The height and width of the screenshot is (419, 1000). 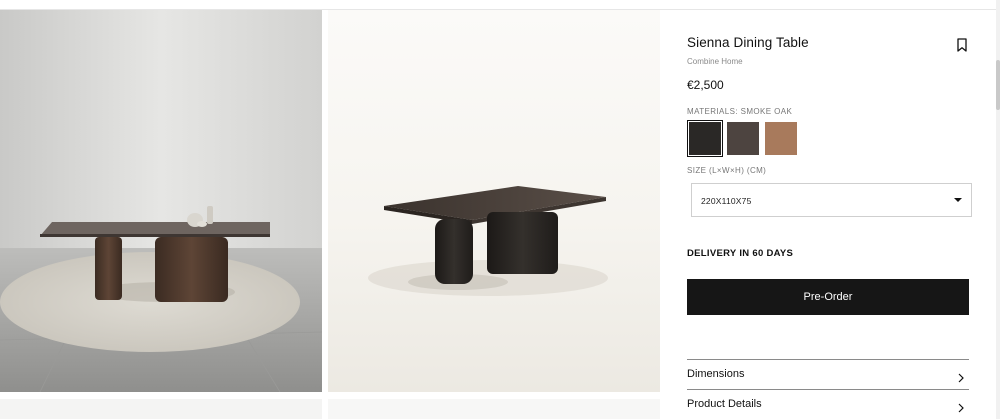 I want to click on size-select: 220X110X75, so click(x=831, y=200).